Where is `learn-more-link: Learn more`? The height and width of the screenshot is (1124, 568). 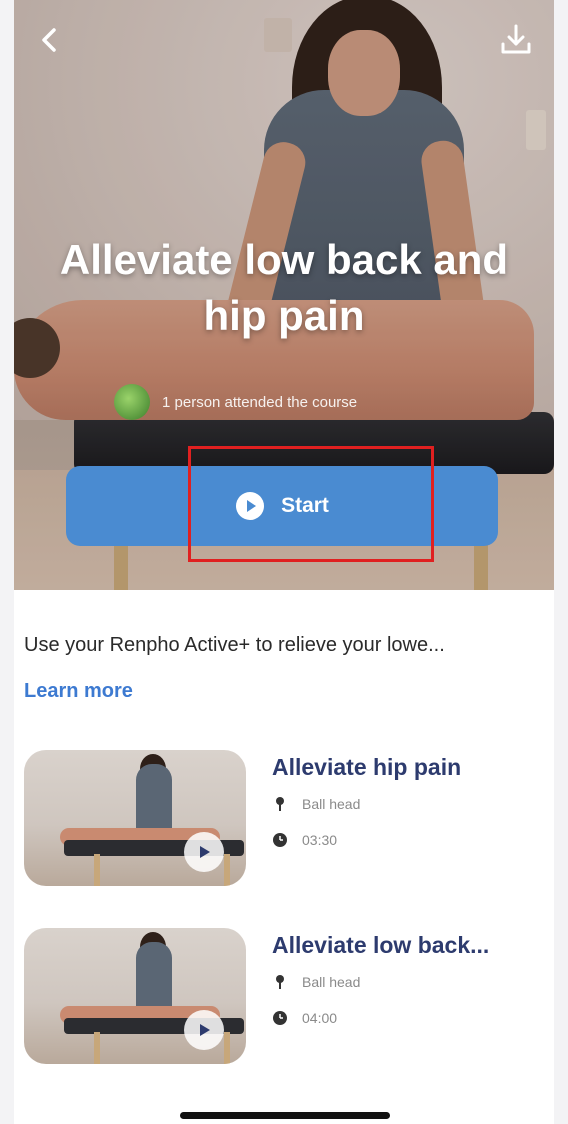
learn-more-link: Learn more is located at coordinates (78, 691).